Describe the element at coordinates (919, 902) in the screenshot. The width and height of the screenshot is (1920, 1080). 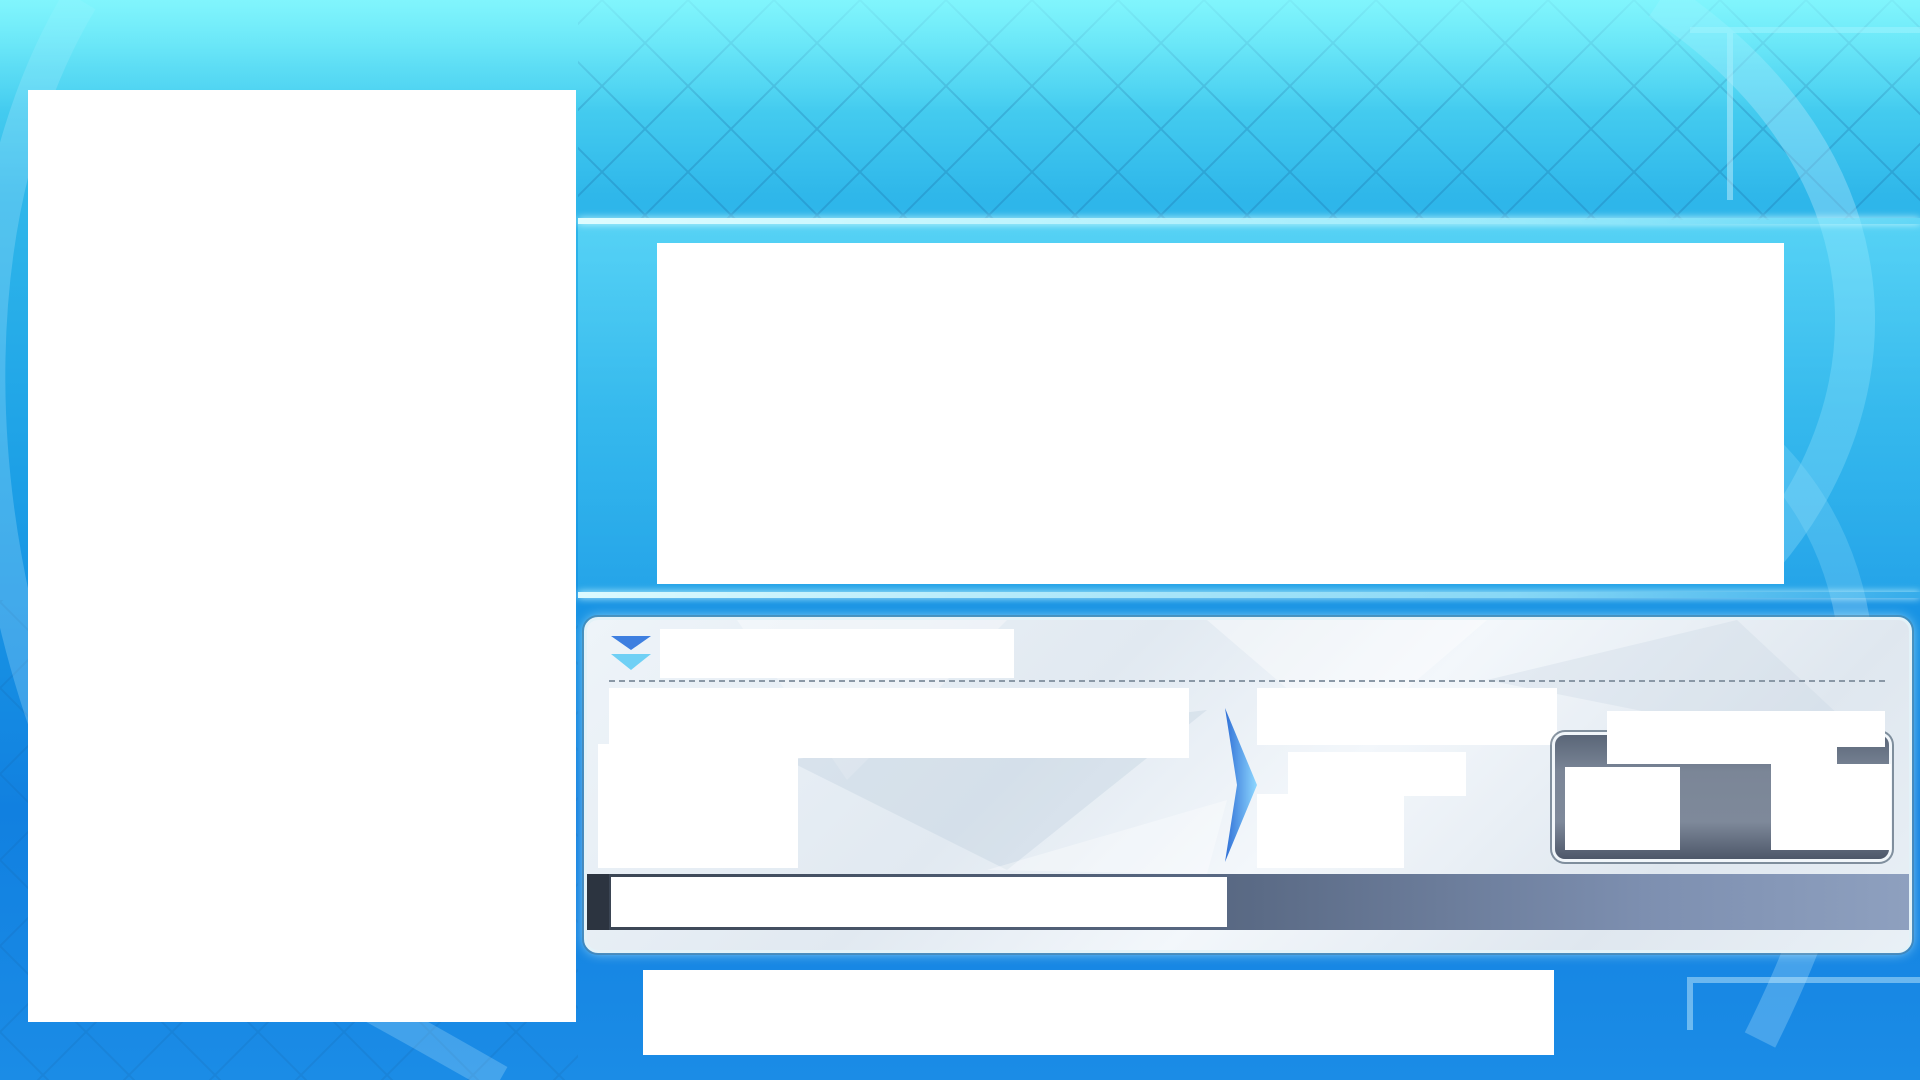
I see `footer-text-box` at that location.